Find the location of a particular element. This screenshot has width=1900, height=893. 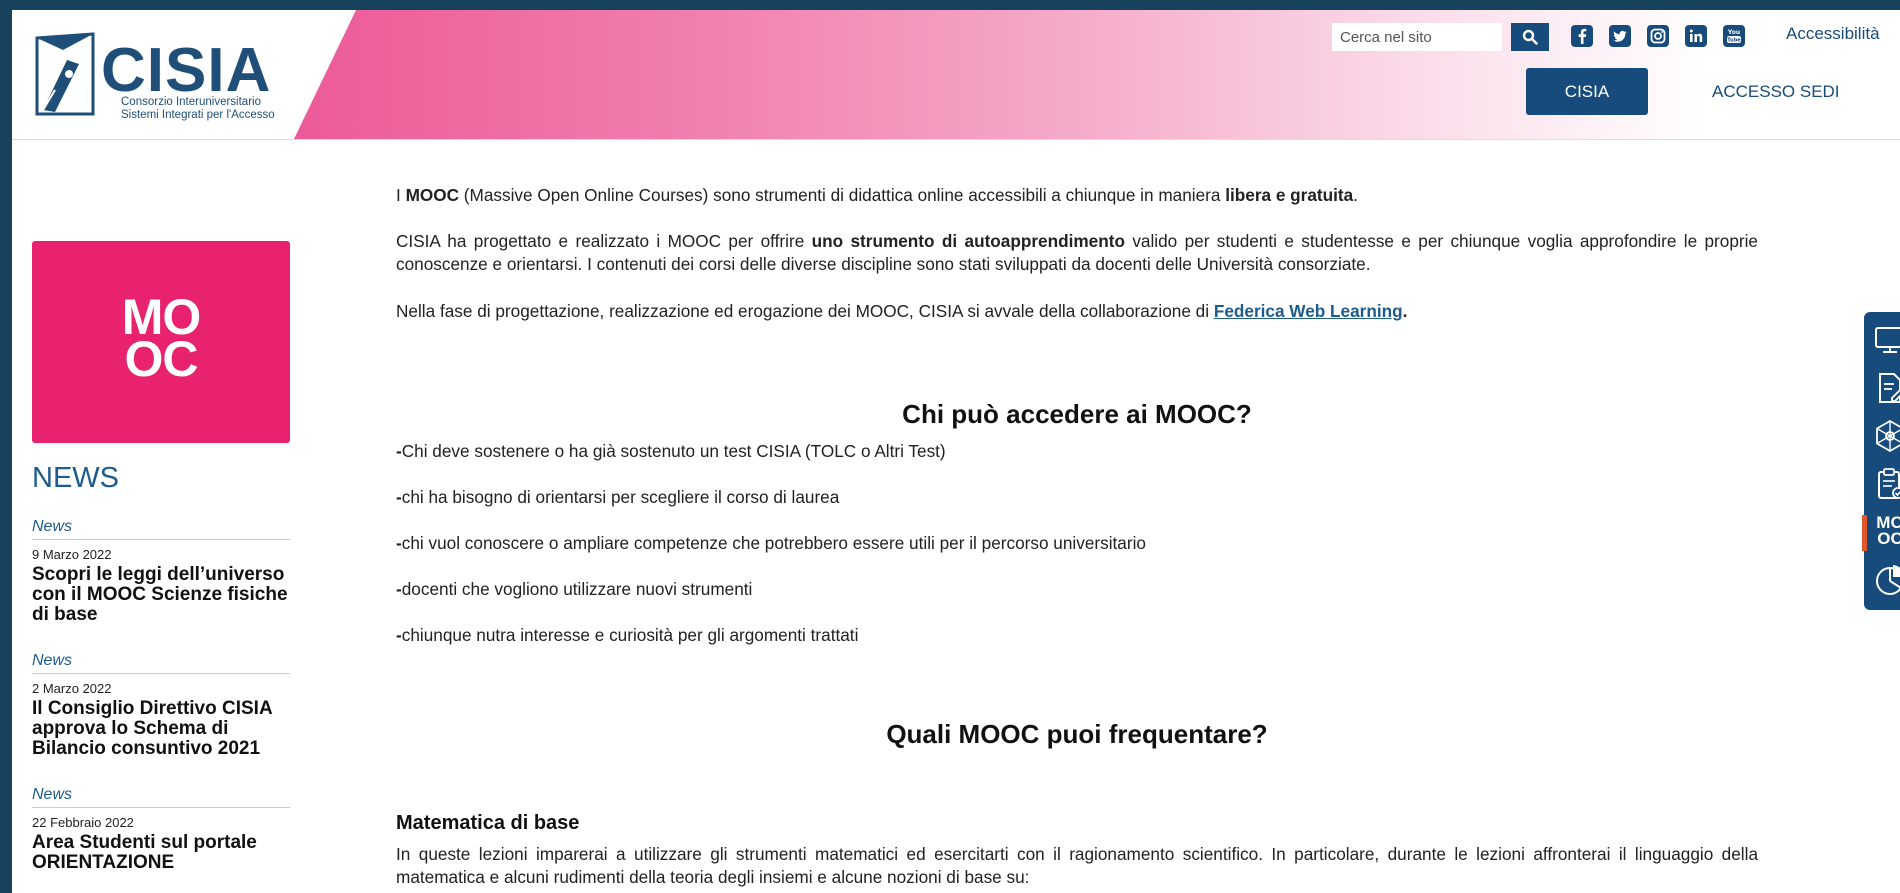

search-icon is located at coordinates (1530, 37).